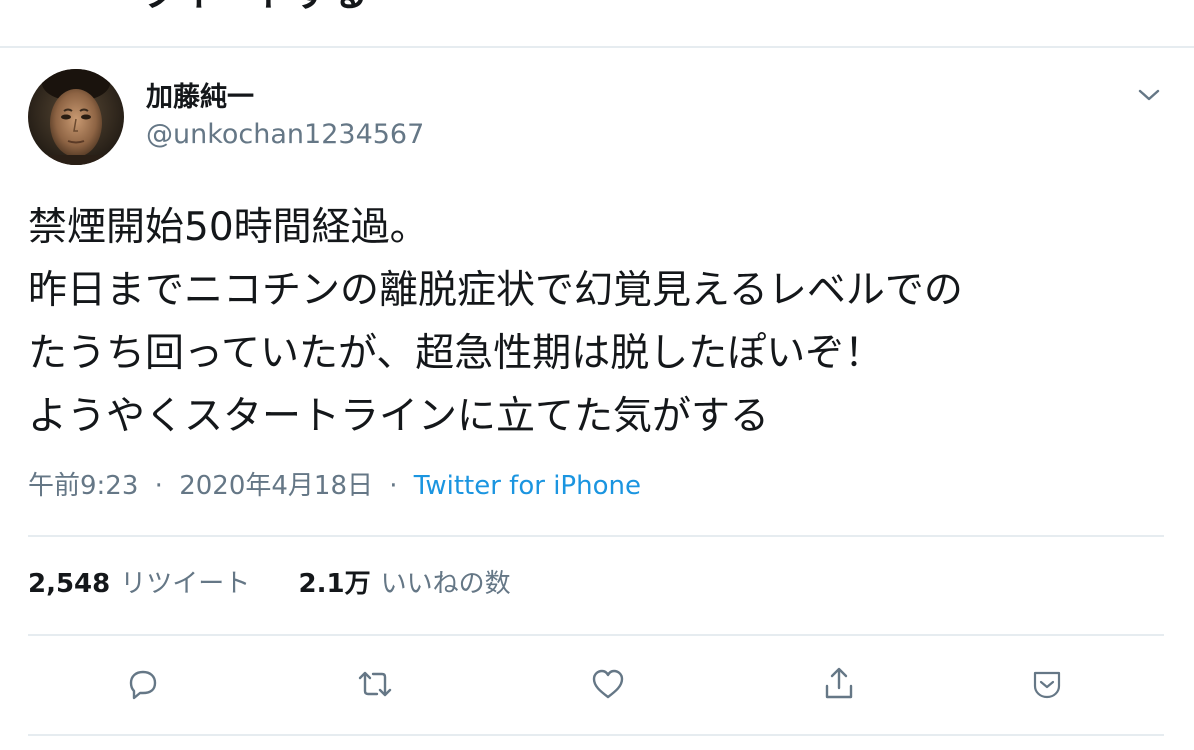  I want to click on avatar-image, so click(76, 117).